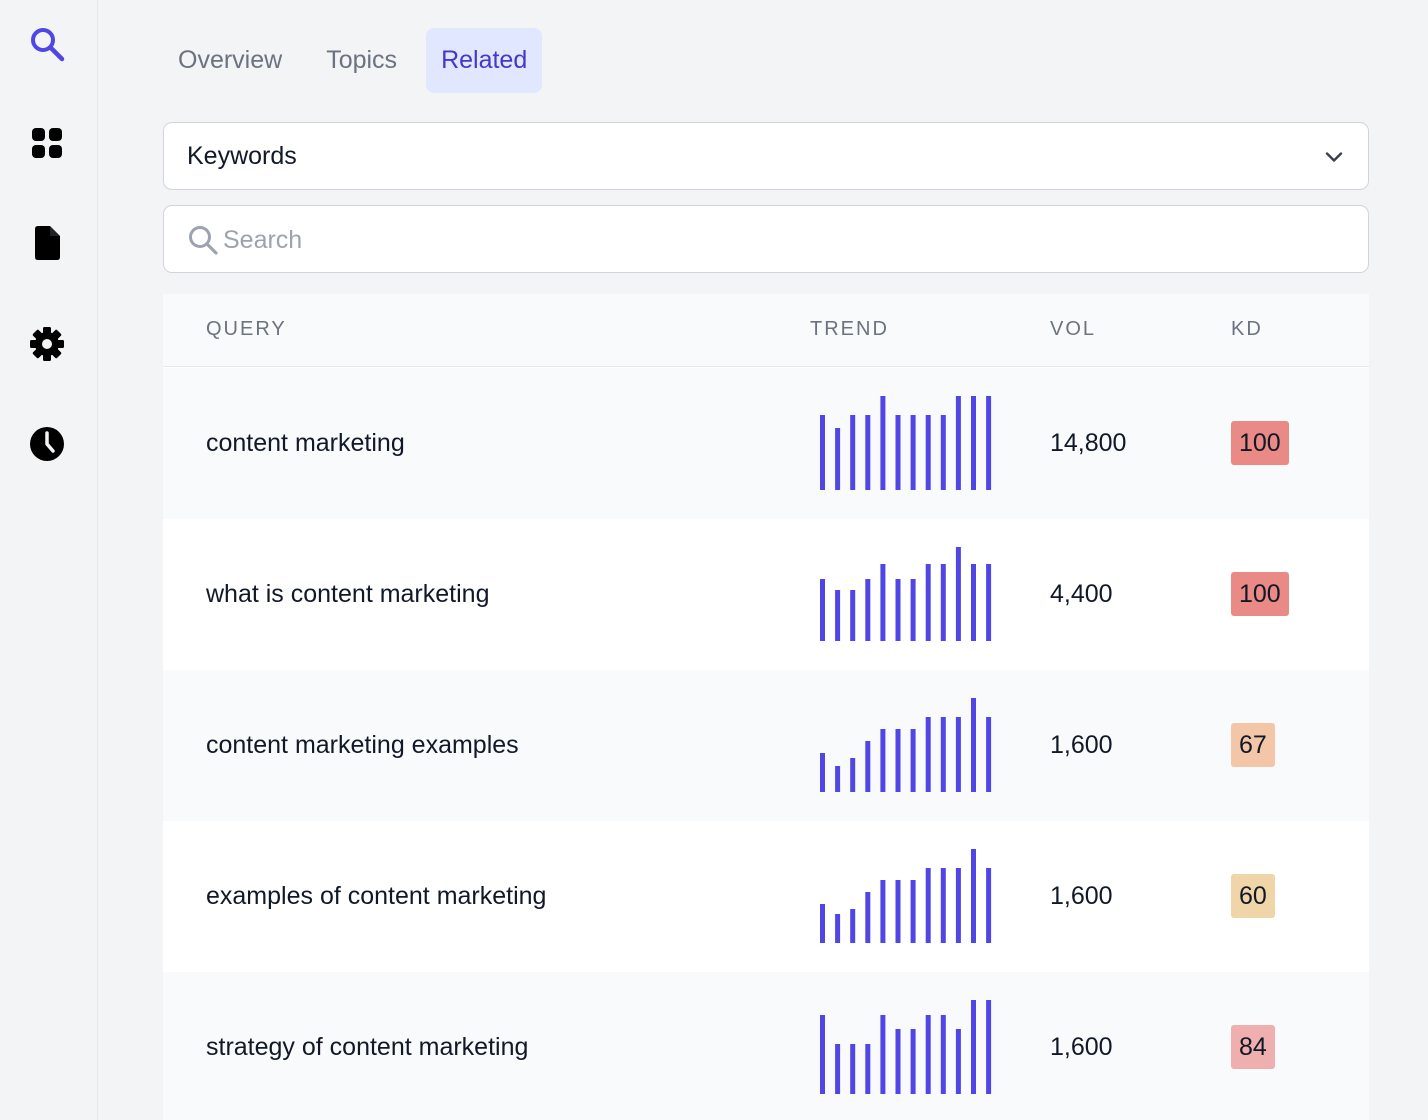 The image size is (1428, 1120). What do you see at coordinates (47, 143) in the screenshot?
I see `grid-icon` at bounding box center [47, 143].